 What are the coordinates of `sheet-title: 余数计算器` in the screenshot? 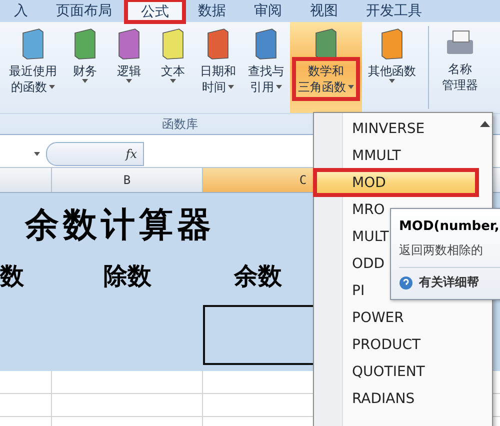 It's located at (120, 225).